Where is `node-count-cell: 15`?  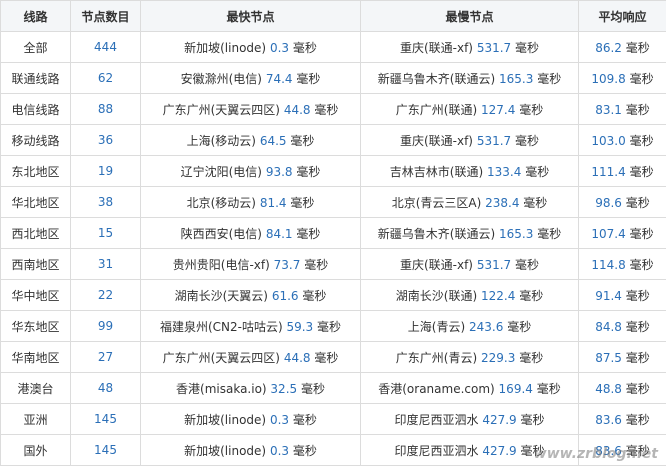 node-count-cell: 15 is located at coordinates (106, 233).